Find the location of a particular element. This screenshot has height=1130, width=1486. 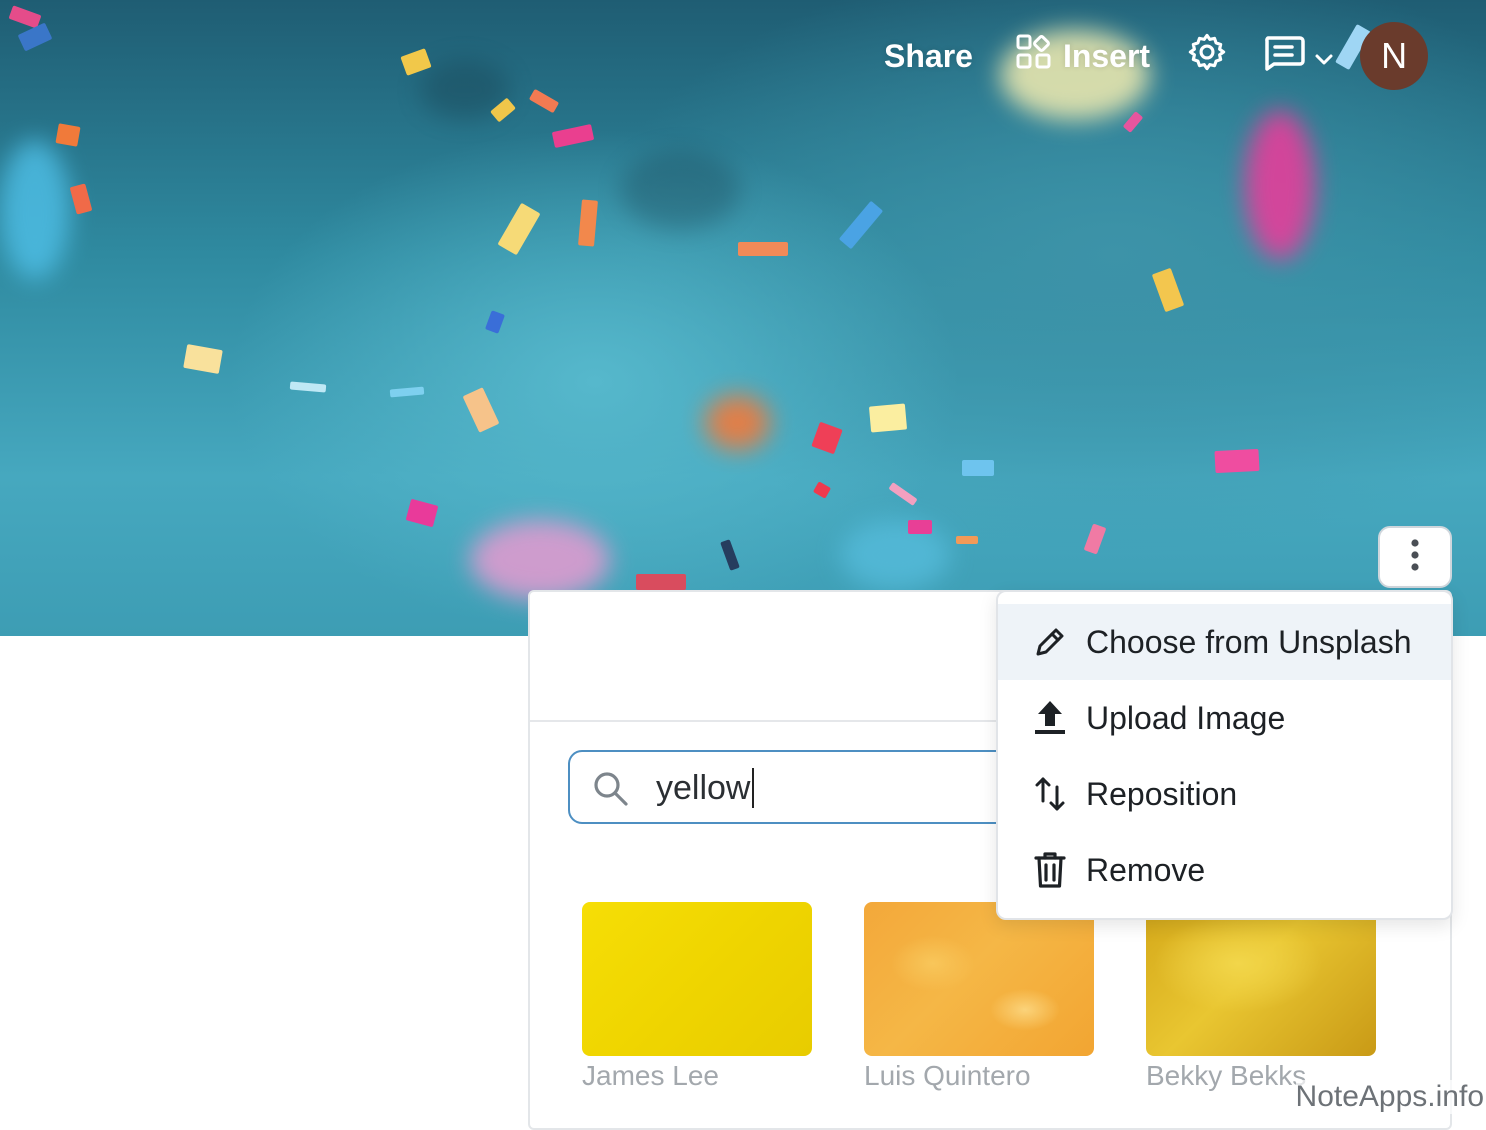

menu-item-label: Remove is located at coordinates (1146, 869).